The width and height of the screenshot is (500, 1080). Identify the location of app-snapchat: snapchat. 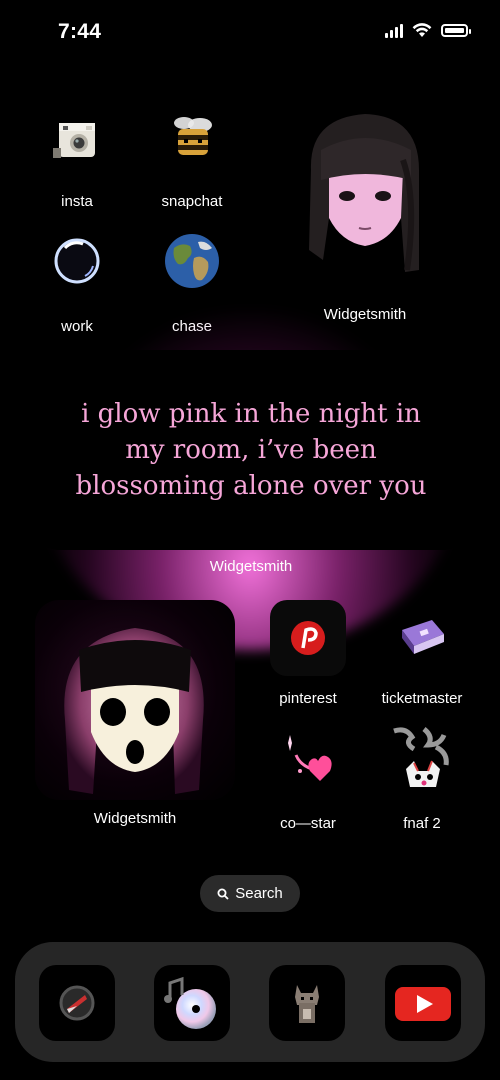
(192, 156).